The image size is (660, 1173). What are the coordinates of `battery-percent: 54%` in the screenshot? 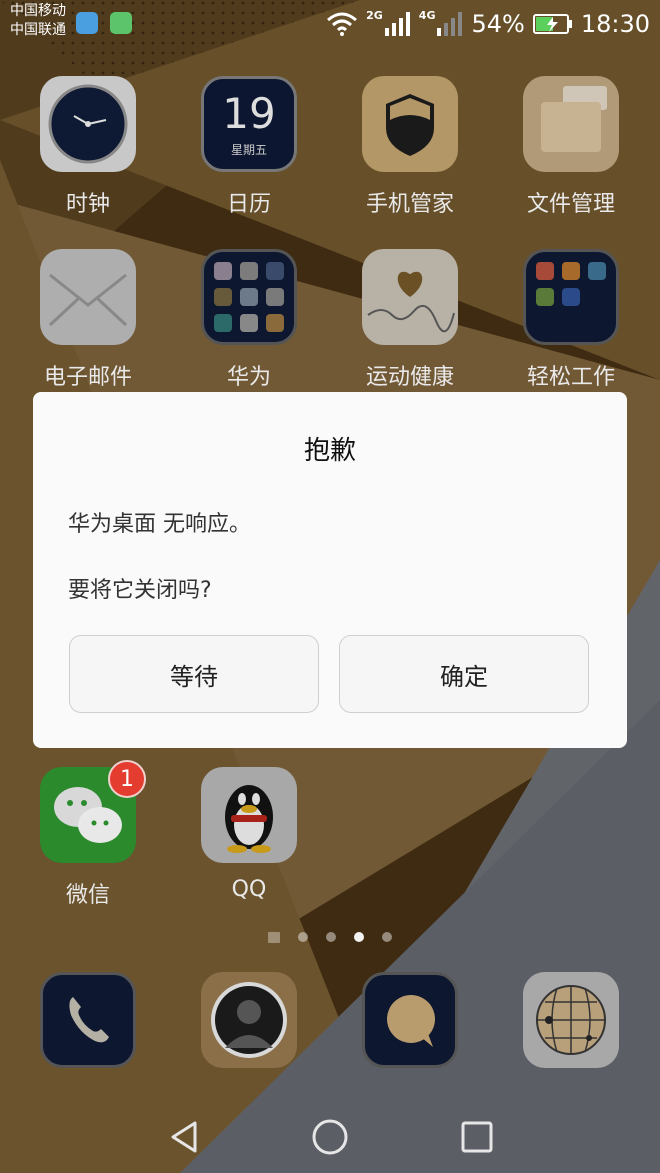 It's located at (498, 24).